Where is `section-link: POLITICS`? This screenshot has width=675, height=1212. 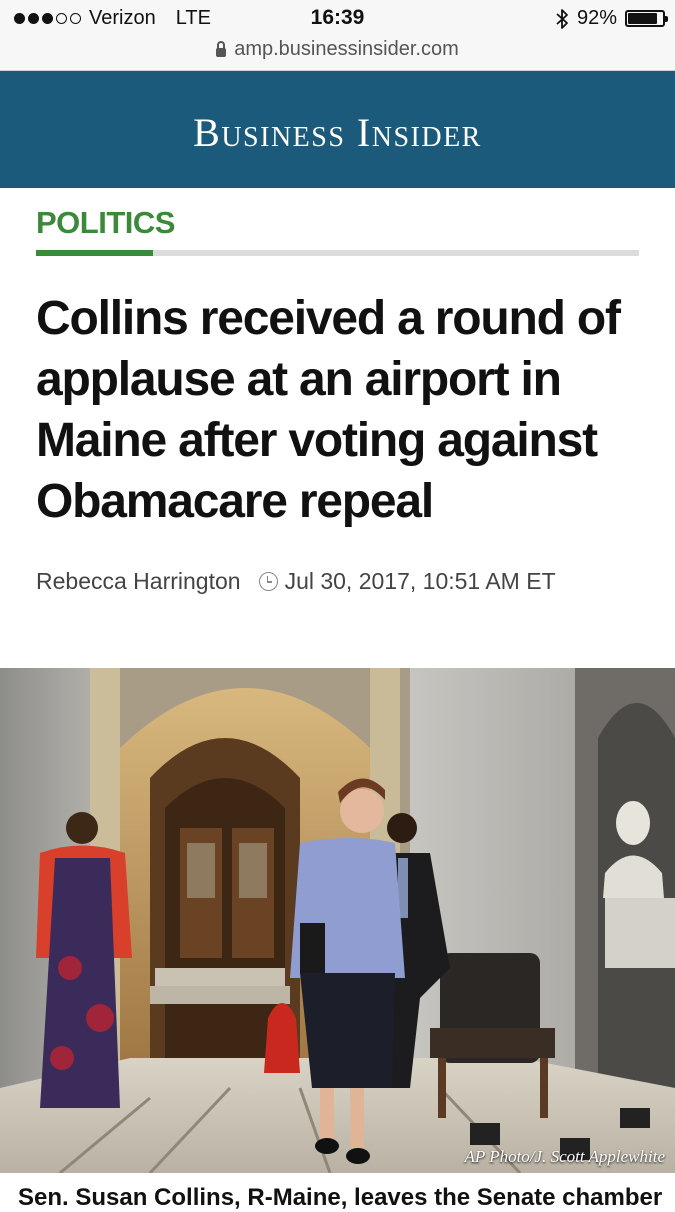
section-link: POLITICS is located at coordinates (105, 223).